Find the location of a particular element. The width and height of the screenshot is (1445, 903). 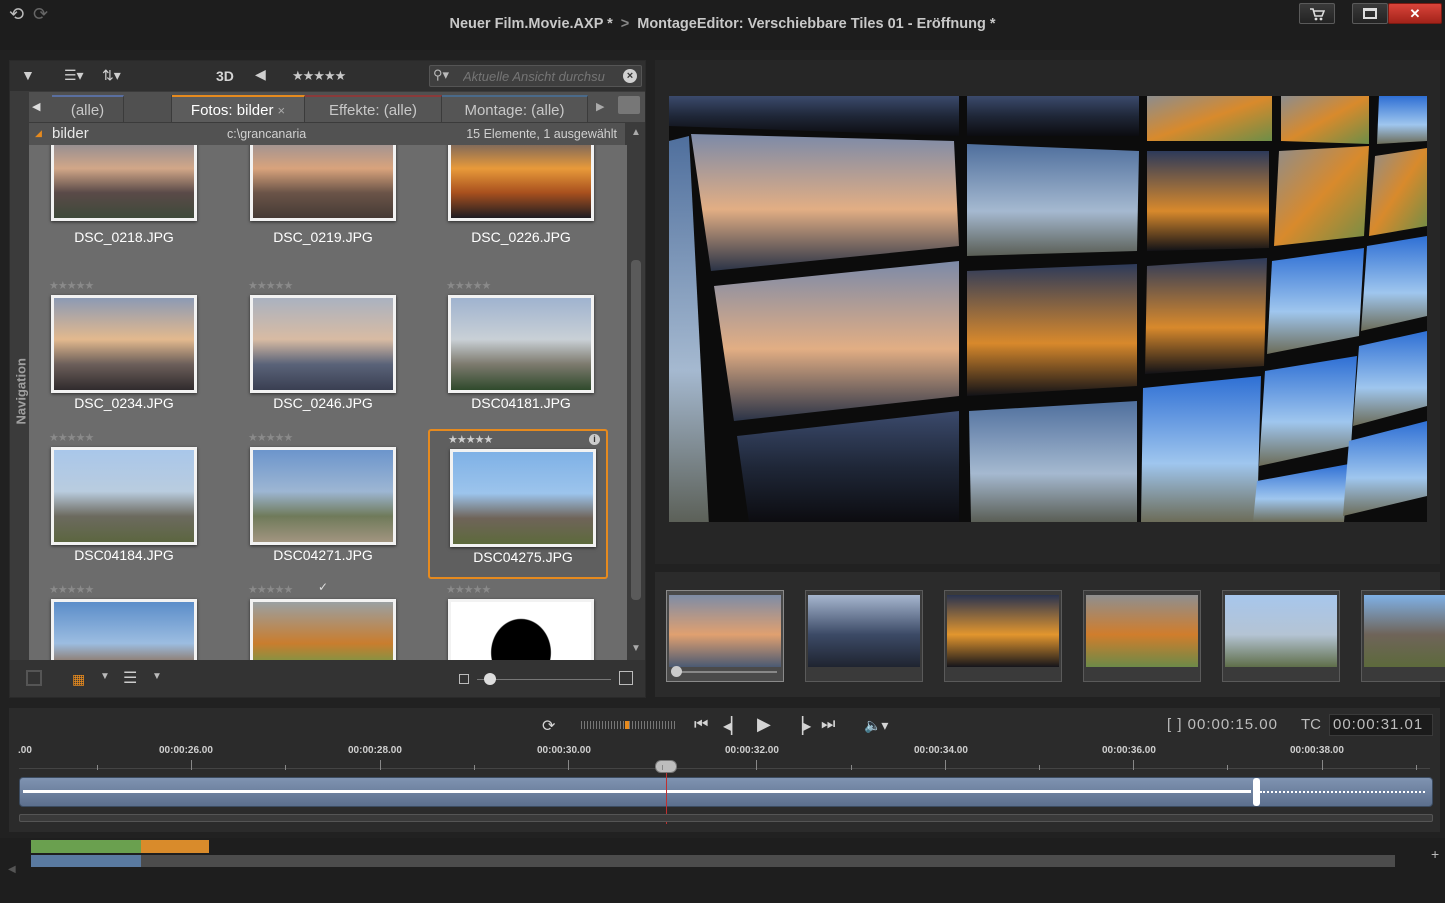

media-item-name: DSC_0218.JPG is located at coordinates (124, 237).